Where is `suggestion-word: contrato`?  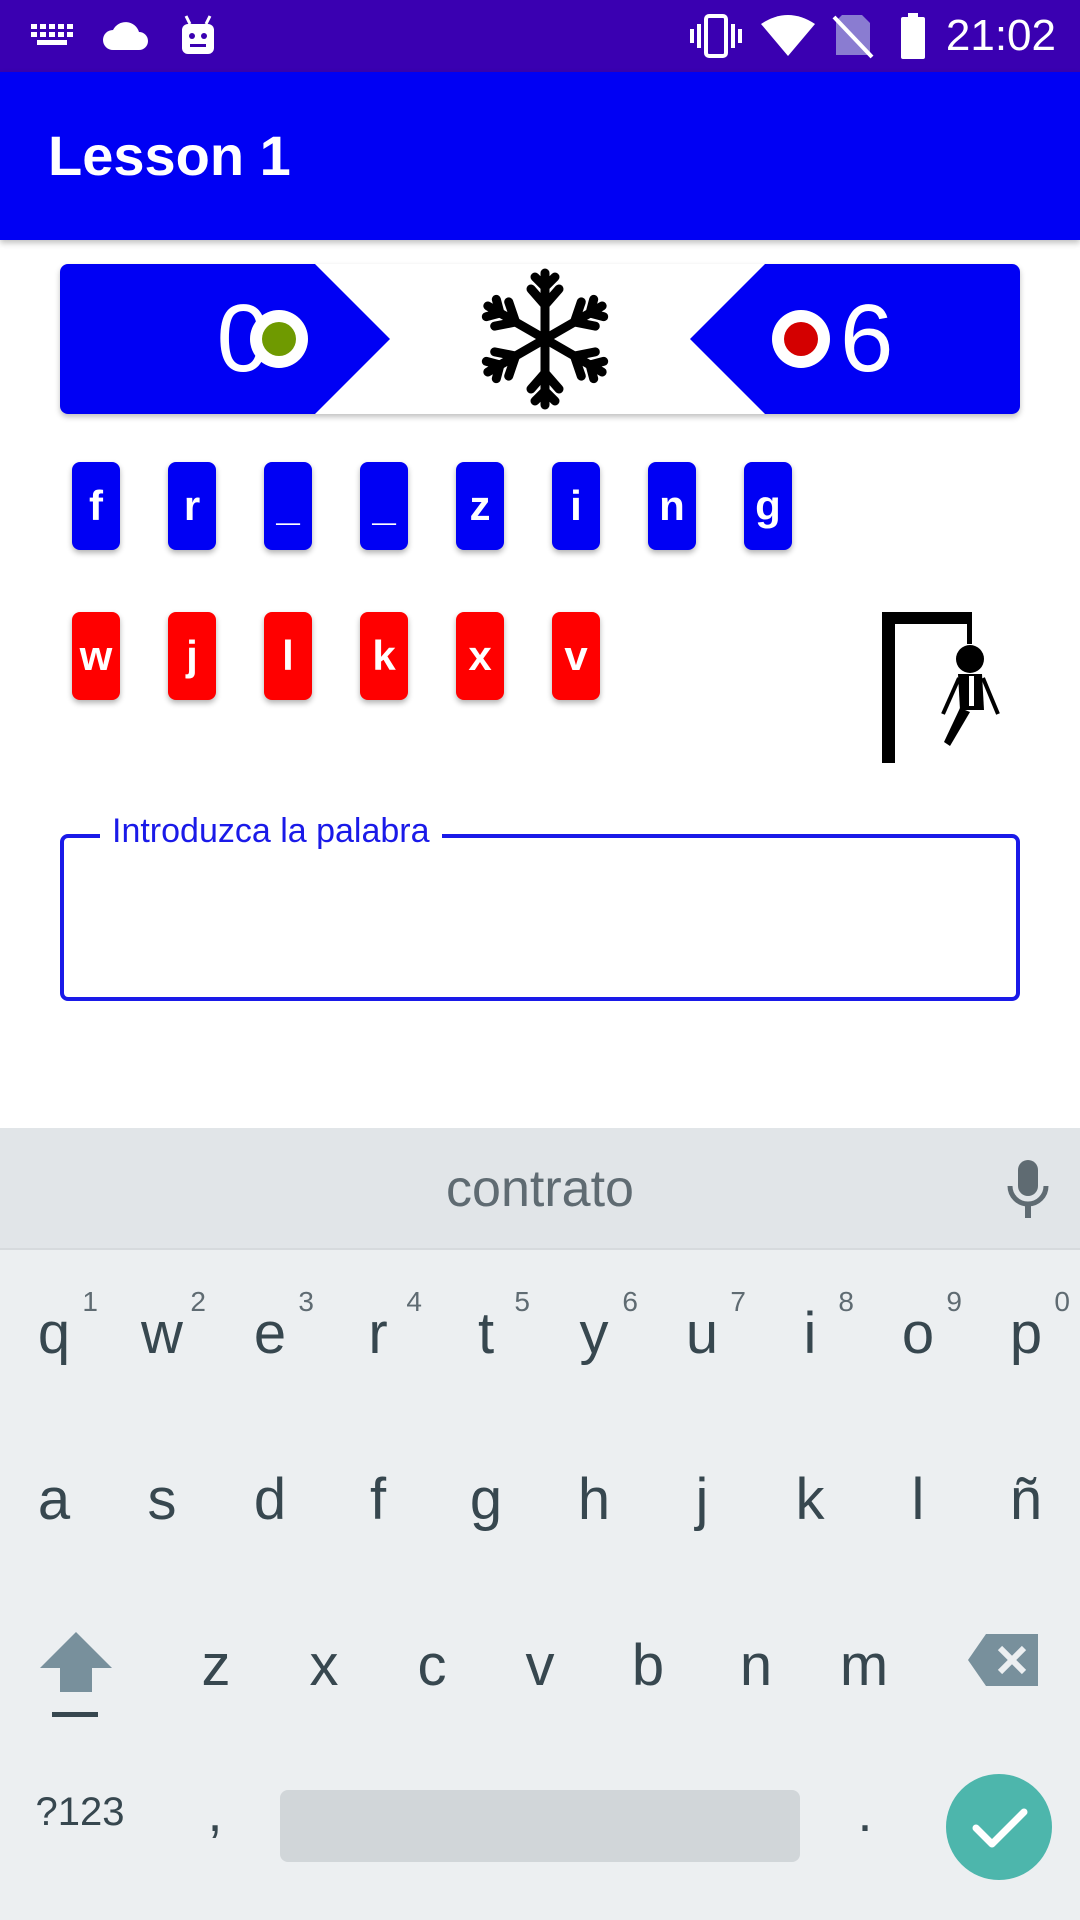 suggestion-word: contrato is located at coordinates (540, 1189).